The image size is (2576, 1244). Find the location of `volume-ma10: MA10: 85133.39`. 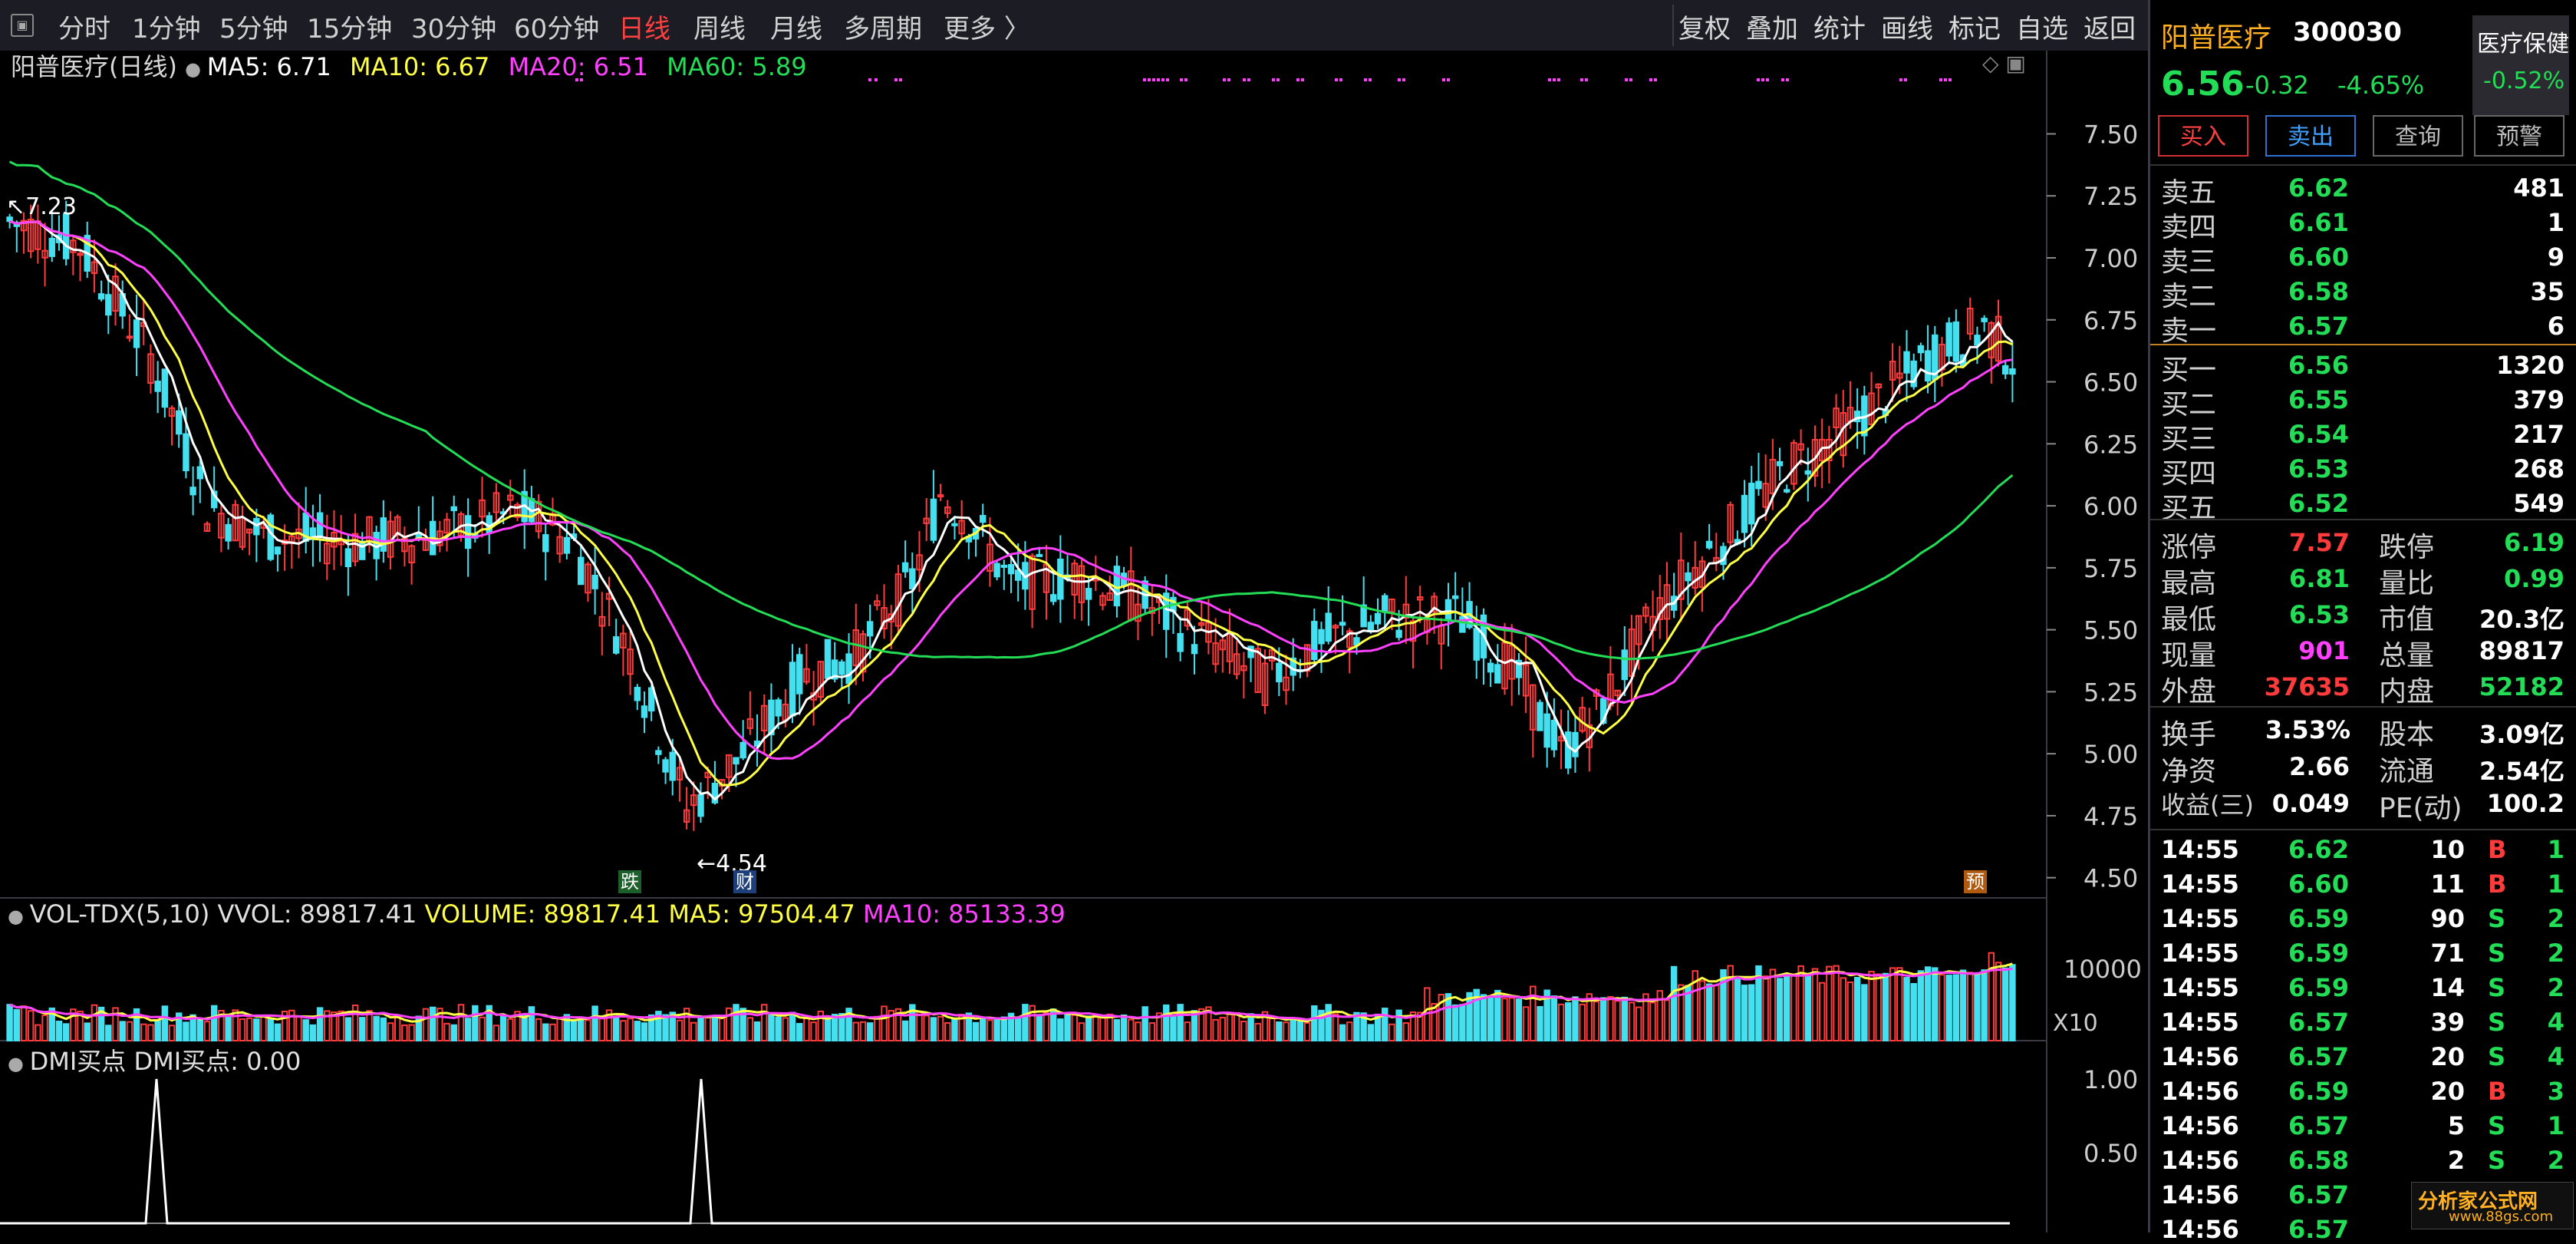

volume-ma10: MA10: 85133.39 is located at coordinates (964, 914).